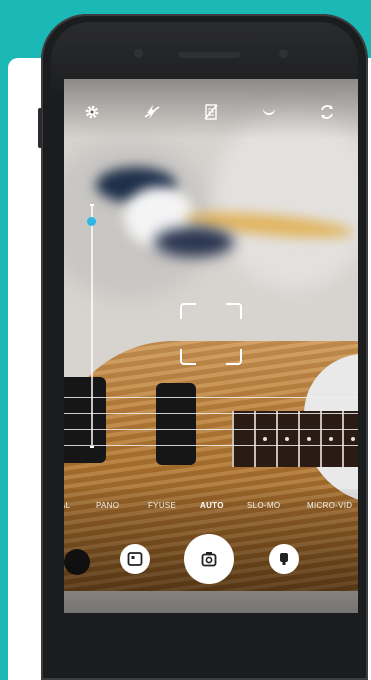  What do you see at coordinates (327, 112) in the screenshot?
I see `switch-camera-icon` at bounding box center [327, 112].